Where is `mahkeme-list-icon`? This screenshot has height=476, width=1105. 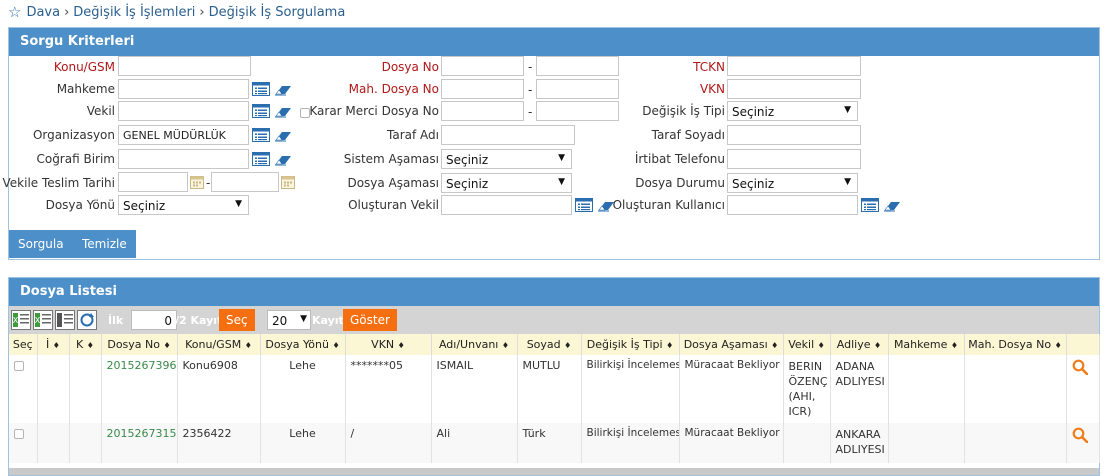
mahkeme-list-icon is located at coordinates (261, 89).